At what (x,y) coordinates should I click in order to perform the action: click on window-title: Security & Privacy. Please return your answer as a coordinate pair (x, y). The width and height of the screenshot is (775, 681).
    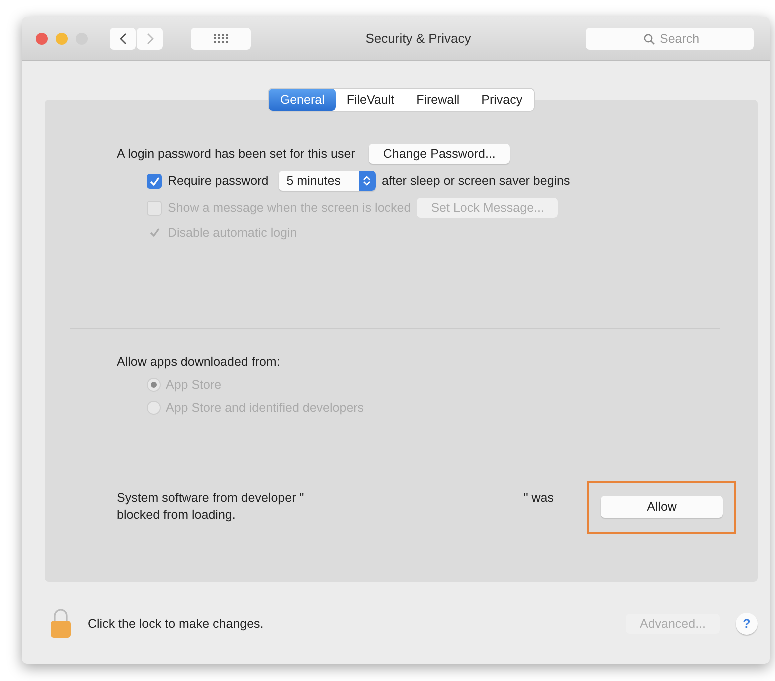
    Looking at the image, I should click on (418, 38).